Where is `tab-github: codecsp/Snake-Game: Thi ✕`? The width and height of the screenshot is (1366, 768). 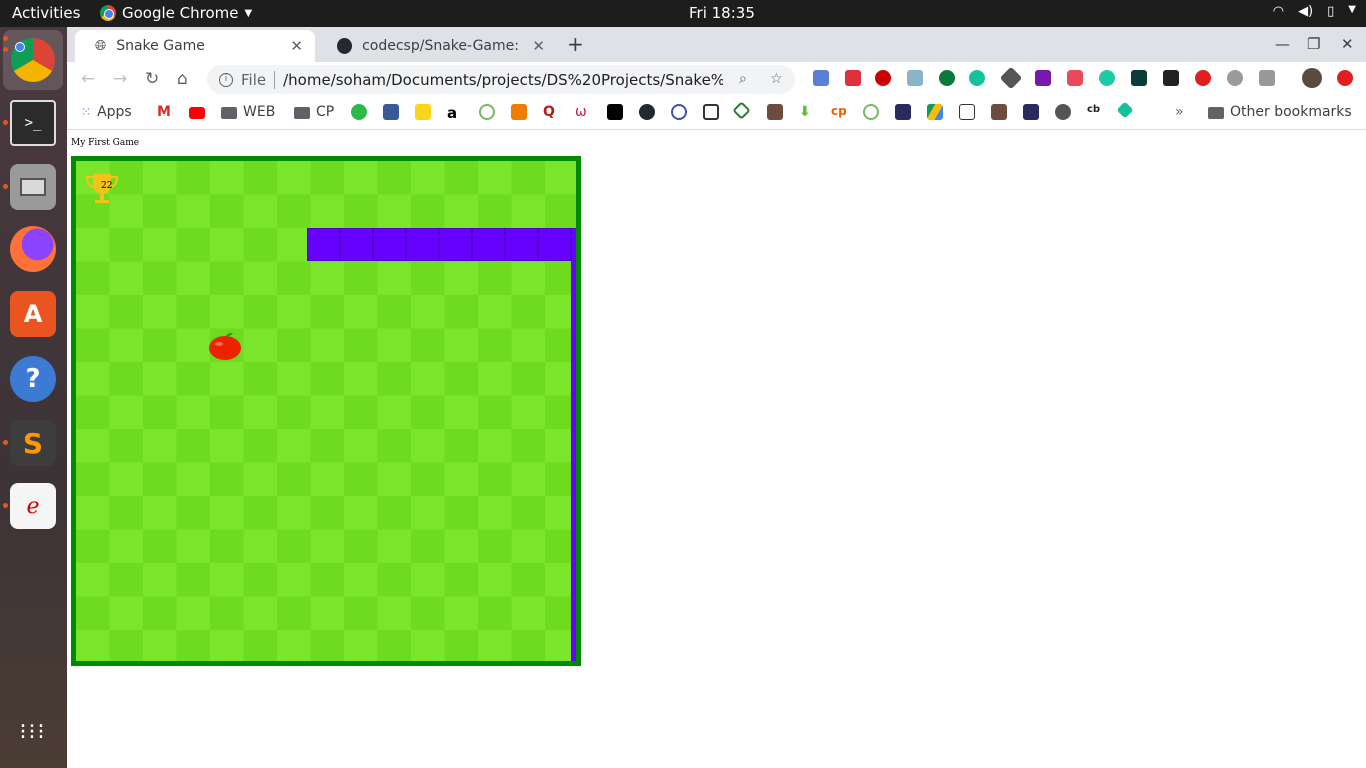 tab-github: codecsp/Snake-Game: Thi ✕ is located at coordinates (437, 46).